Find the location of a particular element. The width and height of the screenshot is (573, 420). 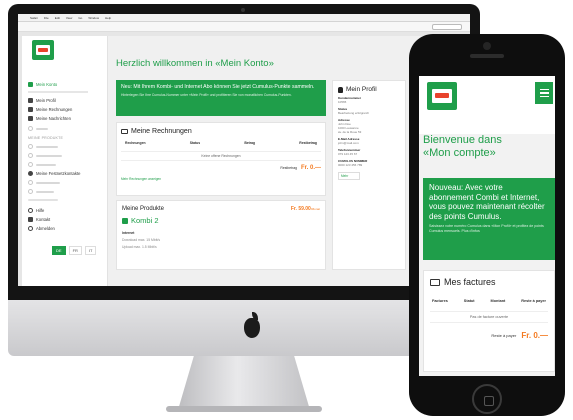

sidebar-item-placeholder is located at coordinates (38, 128).